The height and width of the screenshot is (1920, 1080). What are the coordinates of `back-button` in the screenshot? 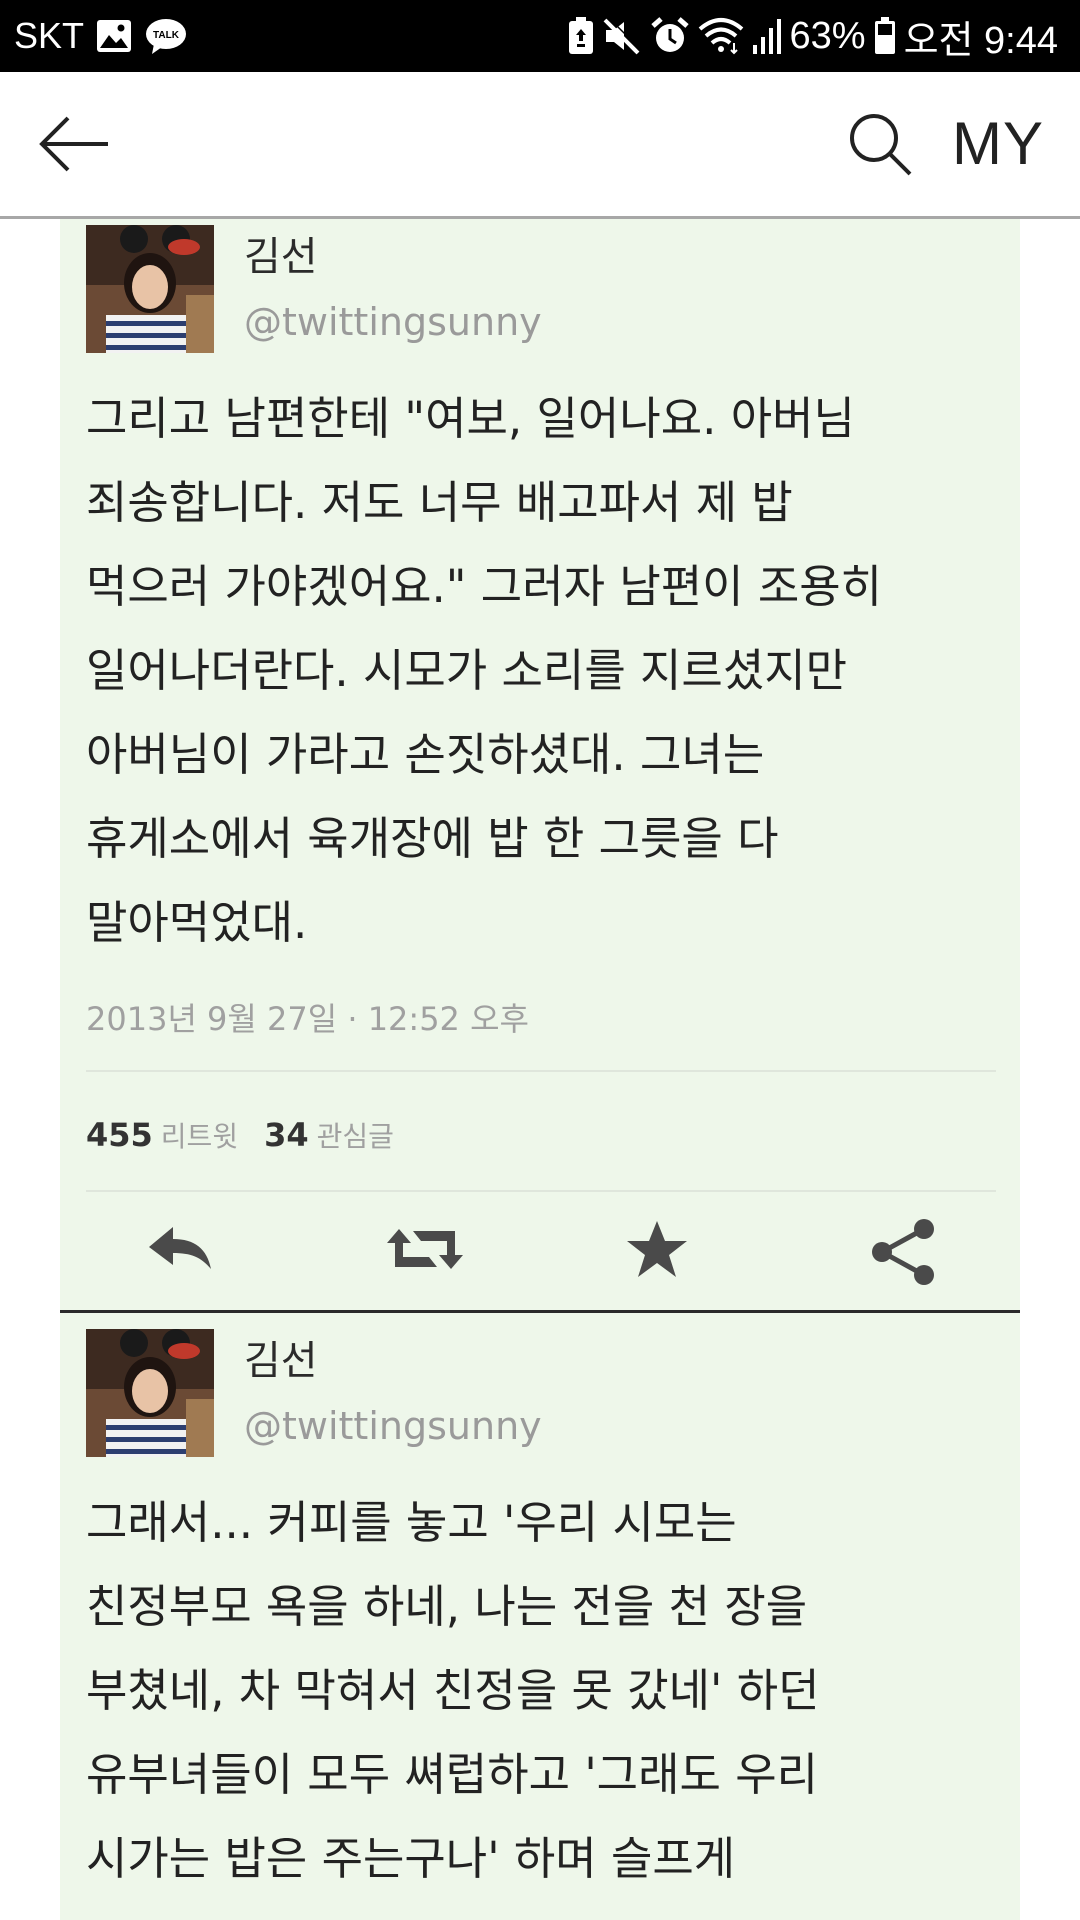 It's located at (74, 144).